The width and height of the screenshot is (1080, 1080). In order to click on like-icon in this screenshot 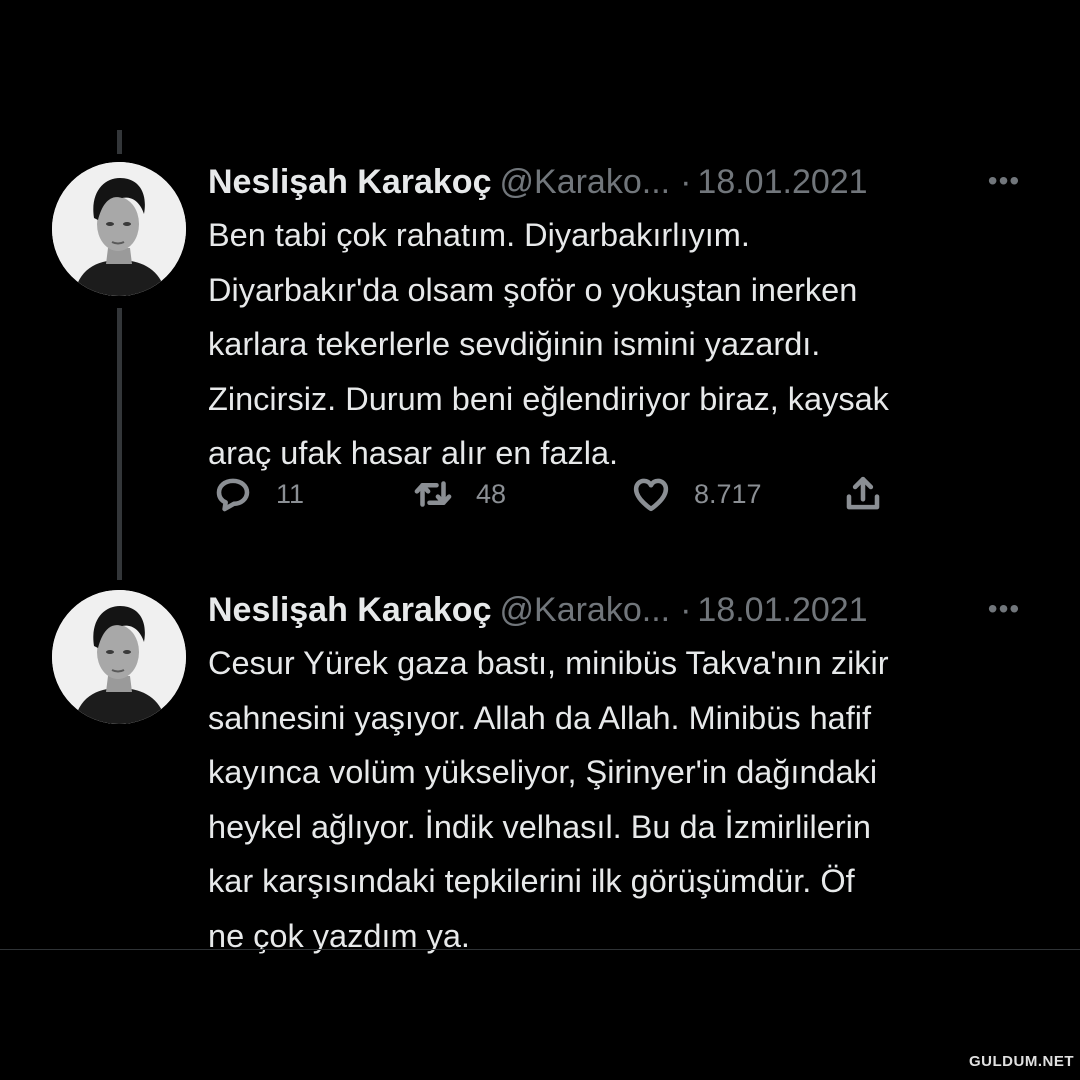, I will do `click(651, 495)`.